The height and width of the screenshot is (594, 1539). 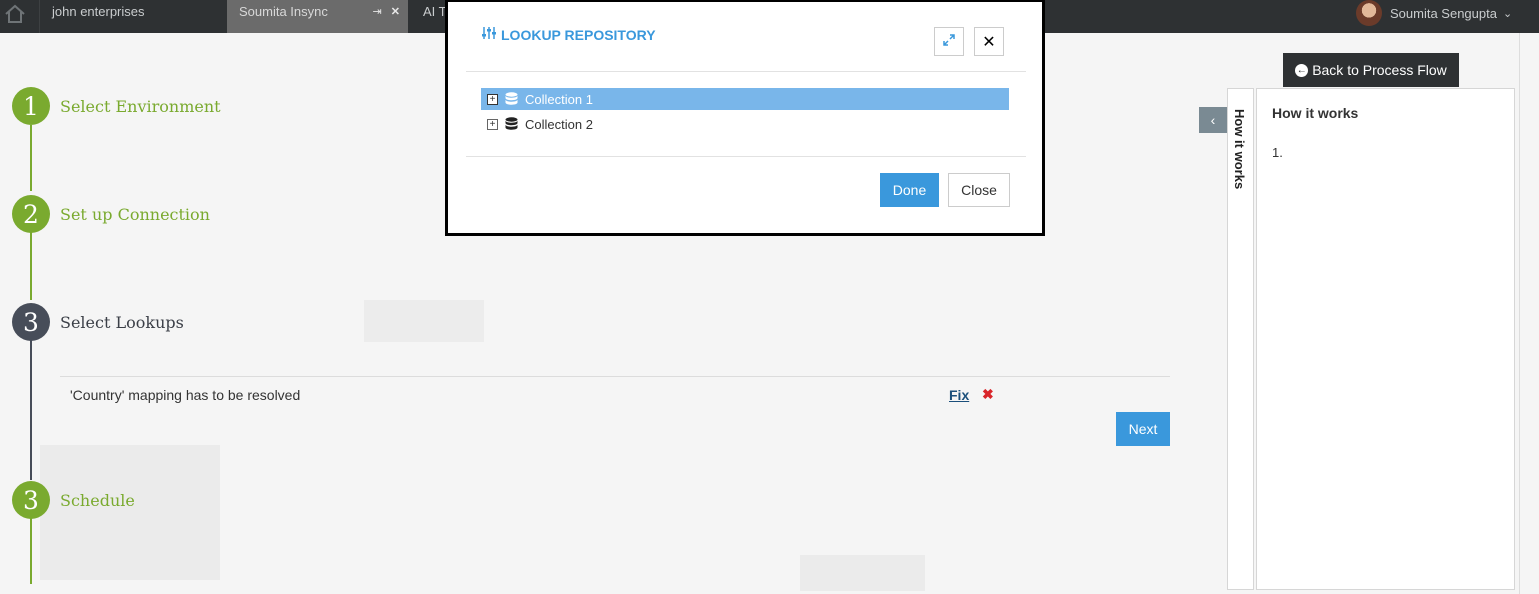 What do you see at coordinates (31, 322) in the screenshot?
I see `step-number-3: 3` at bounding box center [31, 322].